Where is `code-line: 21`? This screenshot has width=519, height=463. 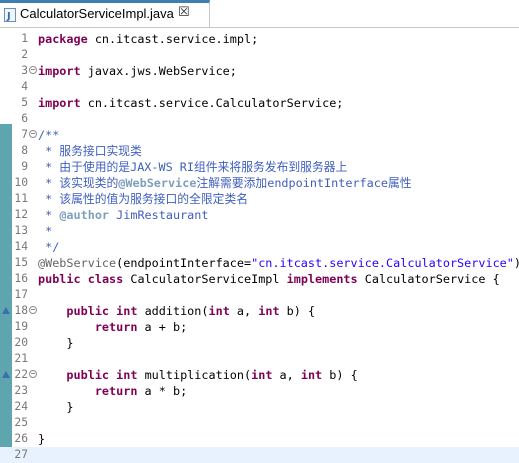
code-line: 21 is located at coordinates (259, 359).